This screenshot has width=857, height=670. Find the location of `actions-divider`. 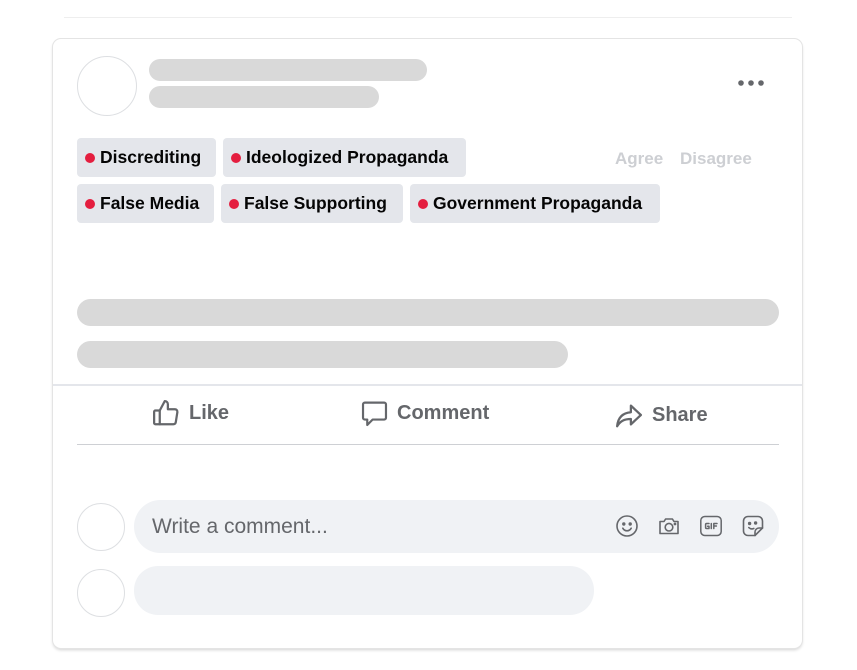

actions-divider is located at coordinates (427, 385).